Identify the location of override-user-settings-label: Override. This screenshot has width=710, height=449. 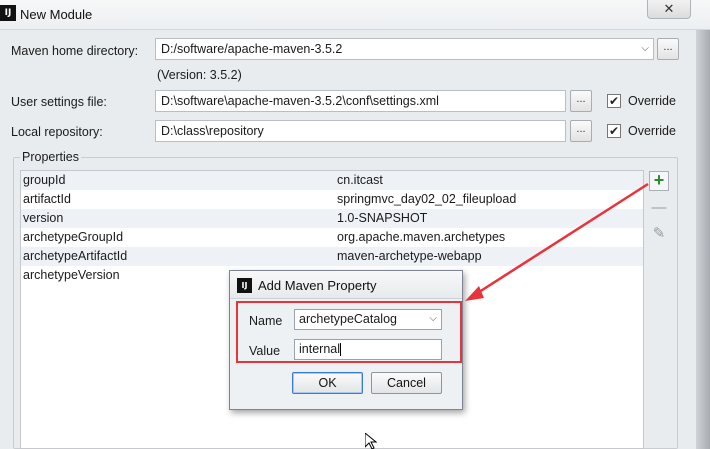
(652, 101).